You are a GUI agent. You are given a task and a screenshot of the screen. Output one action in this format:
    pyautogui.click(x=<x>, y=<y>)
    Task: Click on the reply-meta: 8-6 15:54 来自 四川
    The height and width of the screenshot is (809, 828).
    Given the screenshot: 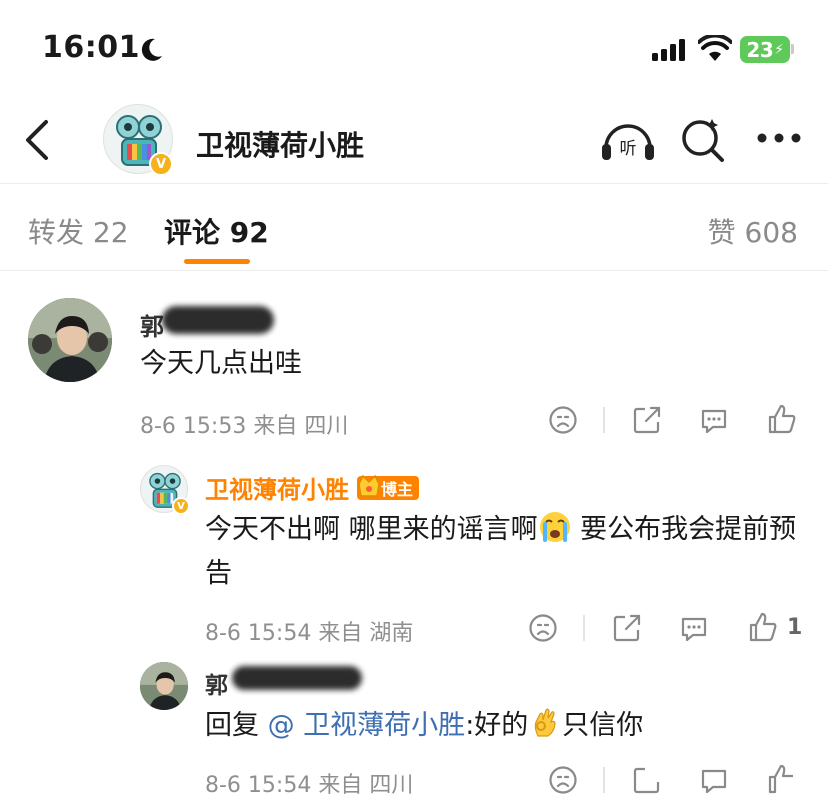 What is the action you would take?
    pyautogui.click(x=309, y=785)
    